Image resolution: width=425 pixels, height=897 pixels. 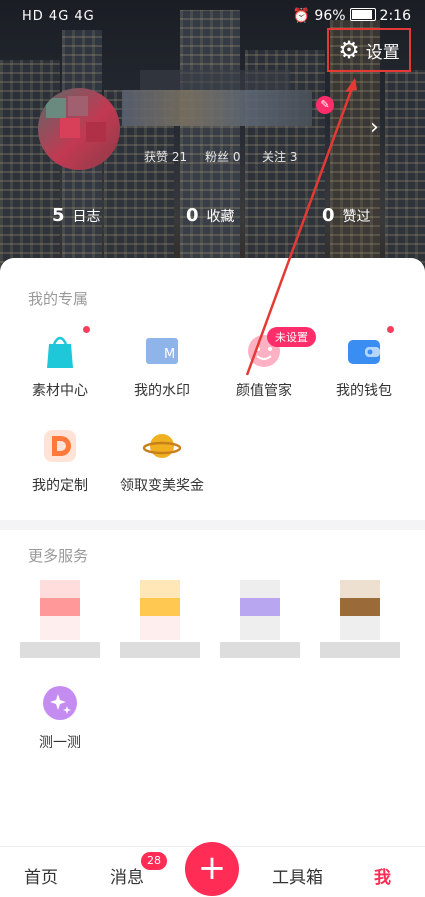 I want to click on tab-home: 首页, so click(x=41, y=875).